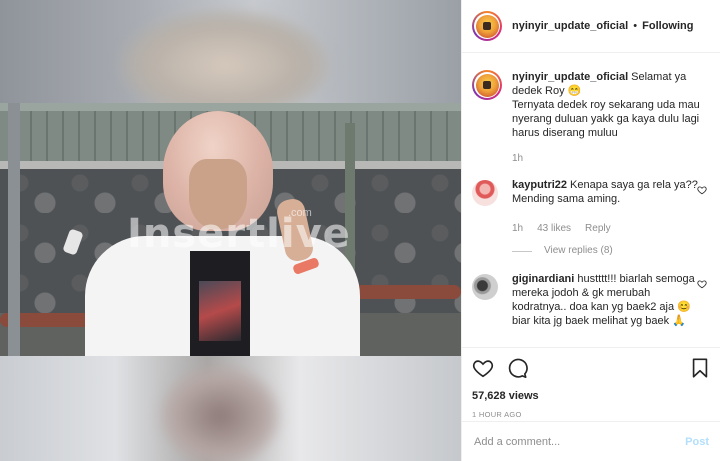  Describe the element at coordinates (543, 279) in the screenshot. I see `comment-username: giginardiani` at that location.